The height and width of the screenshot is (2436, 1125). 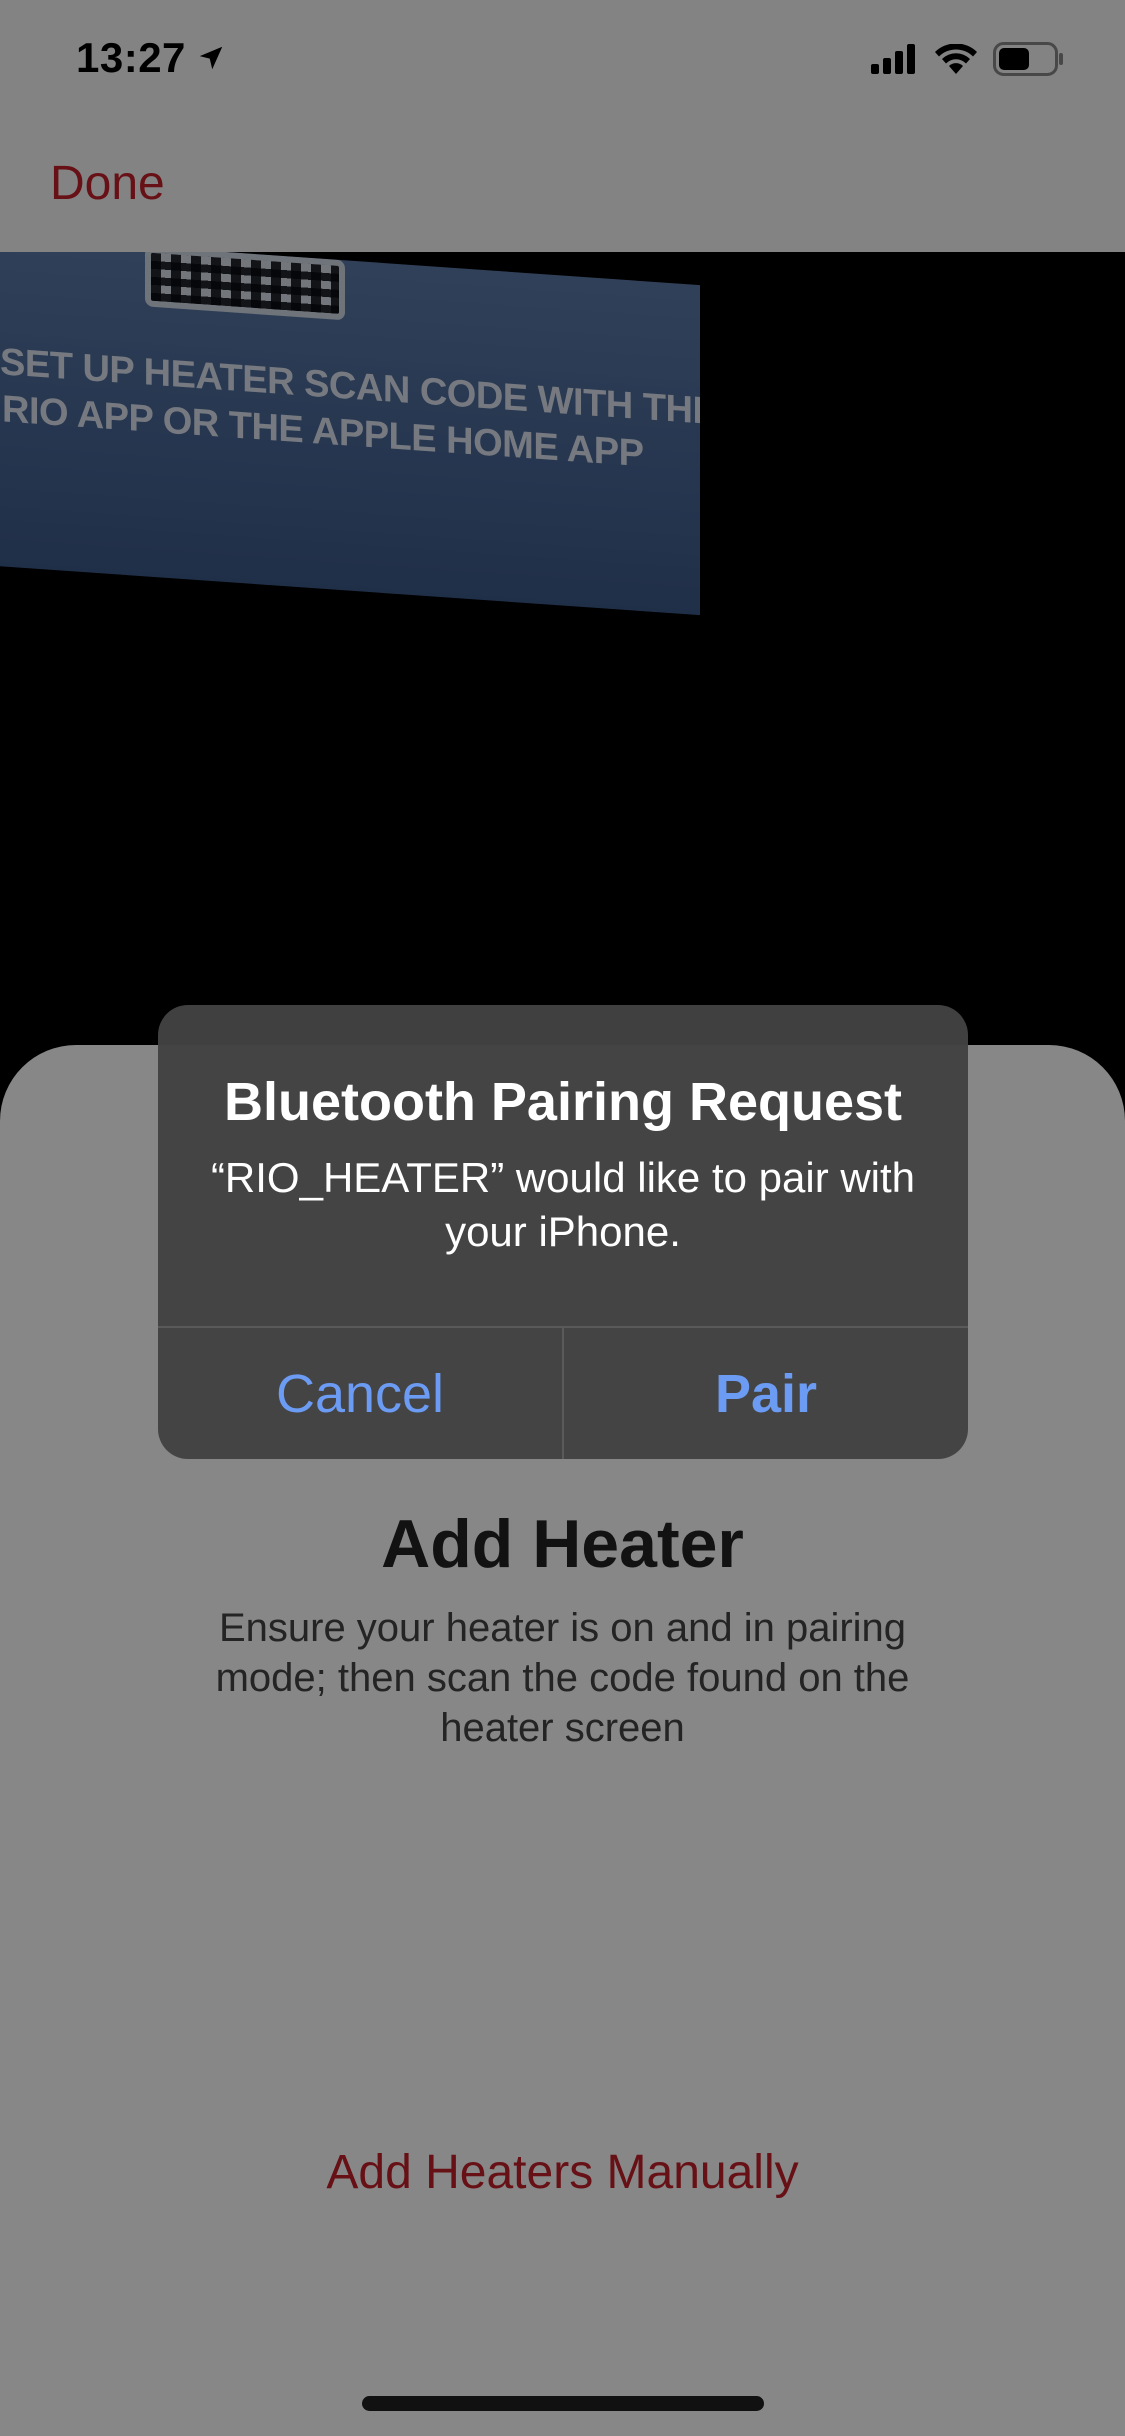 What do you see at coordinates (563, 2403) in the screenshot?
I see `home-indicator` at bounding box center [563, 2403].